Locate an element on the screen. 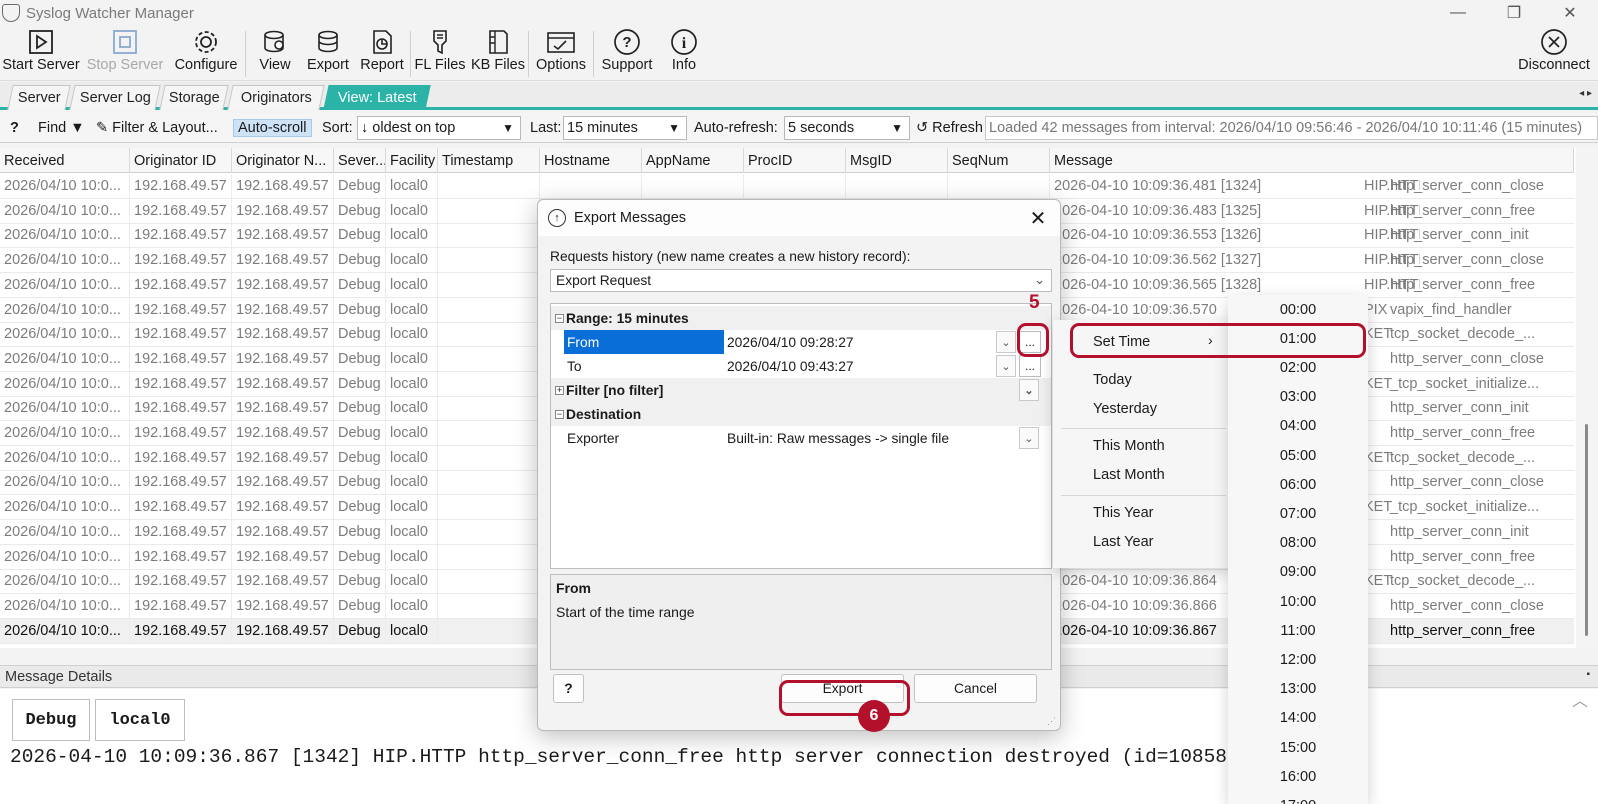  tab-server: Server is located at coordinates (39, 97).